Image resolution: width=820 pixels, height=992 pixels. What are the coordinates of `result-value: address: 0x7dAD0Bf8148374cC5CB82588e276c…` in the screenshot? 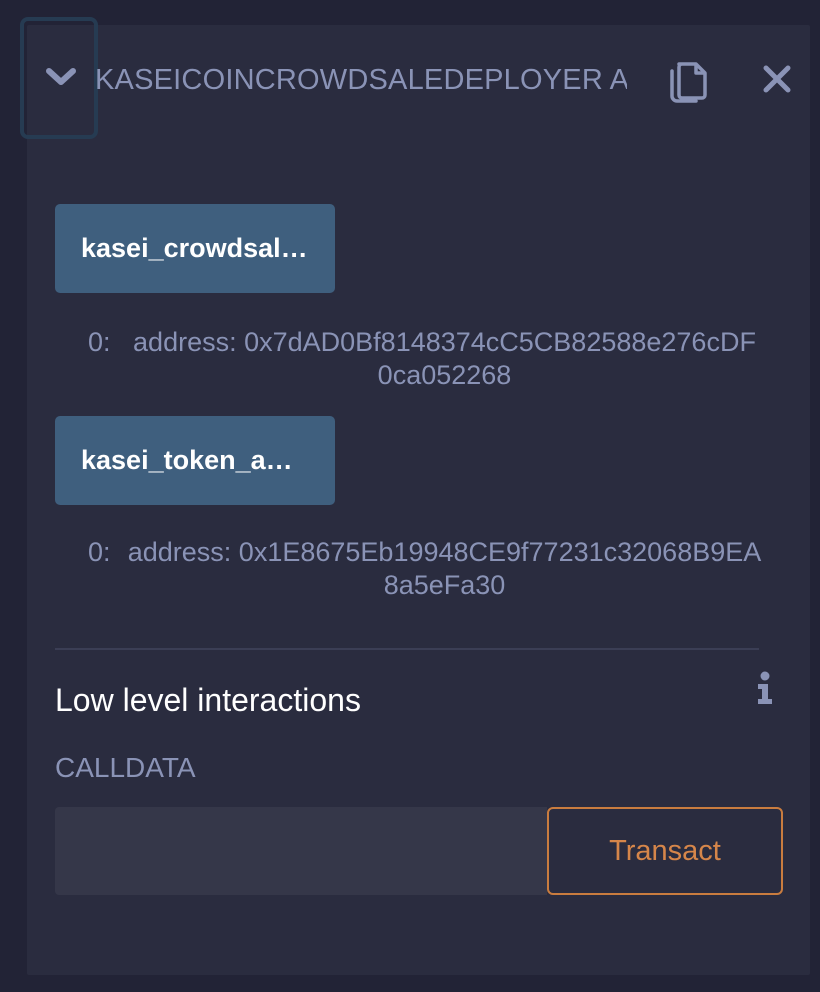 It's located at (444, 358).